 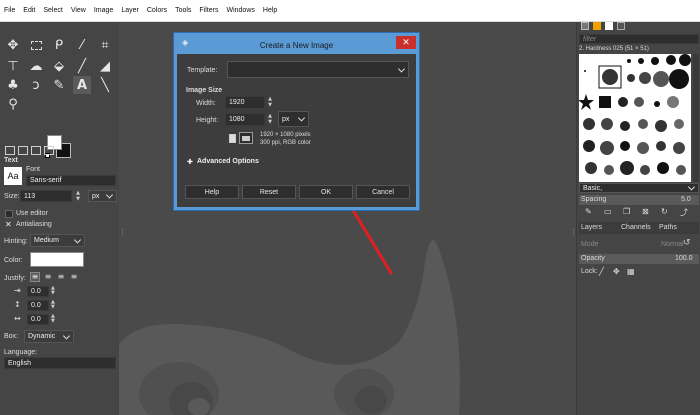 What do you see at coordinates (57, 259) in the screenshot?
I see `text-color-button` at bounding box center [57, 259].